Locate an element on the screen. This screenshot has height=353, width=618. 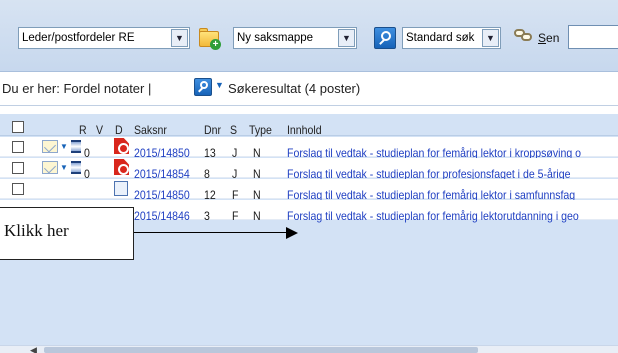
document-icon is located at coordinates (121, 188).